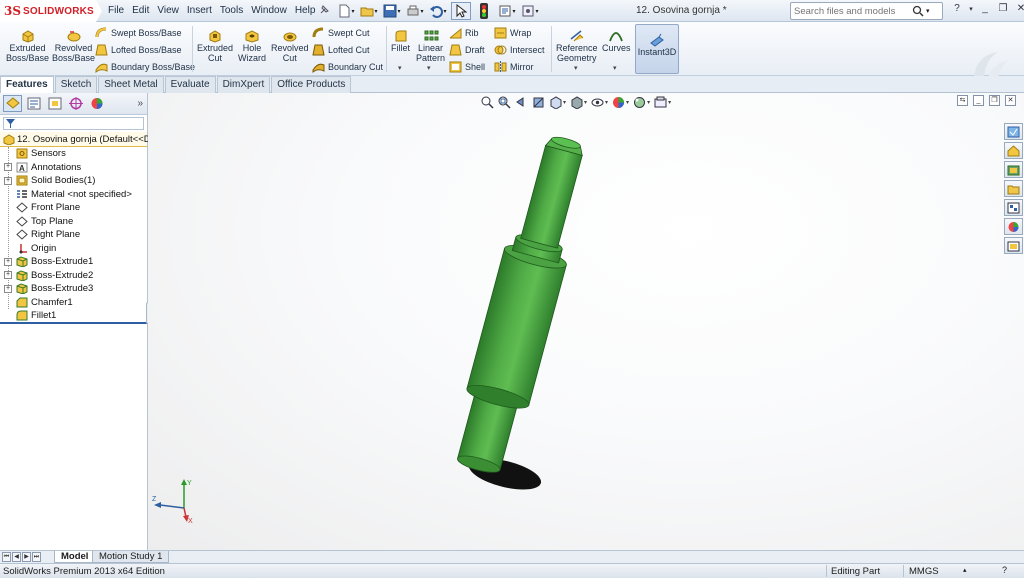 This screenshot has width=1024, height=578. Describe the element at coordinates (140, 103) in the screenshot. I see `more-tabs-icon: »` at that location.